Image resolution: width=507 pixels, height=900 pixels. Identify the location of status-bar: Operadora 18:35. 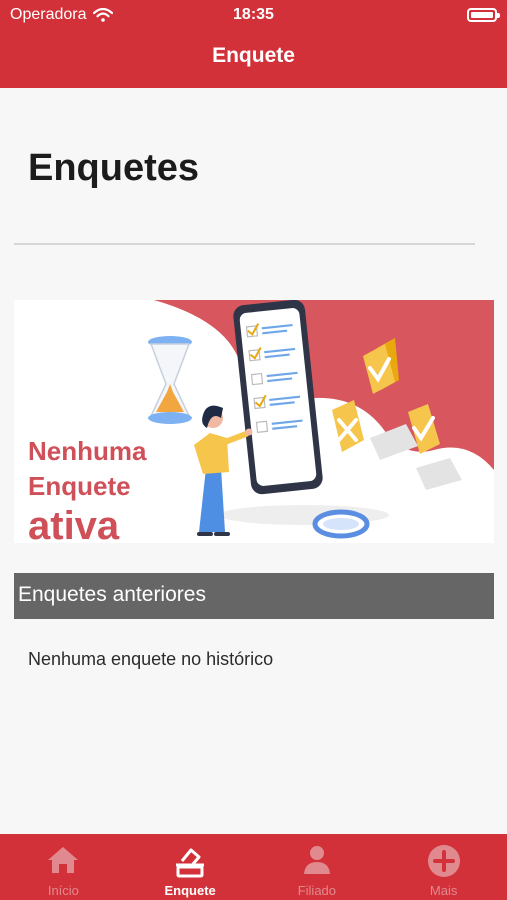
(253, 15).